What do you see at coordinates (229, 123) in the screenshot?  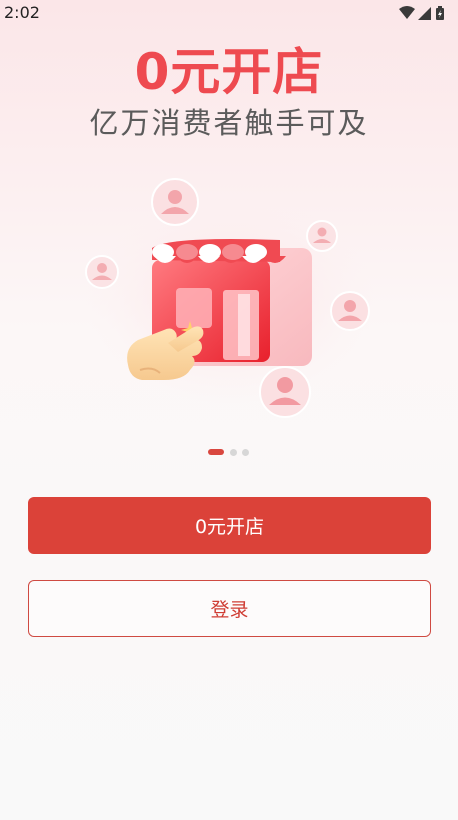 I see `hero-subtitle: 亿万消费者触手可及` at bounding box center [229, 123].